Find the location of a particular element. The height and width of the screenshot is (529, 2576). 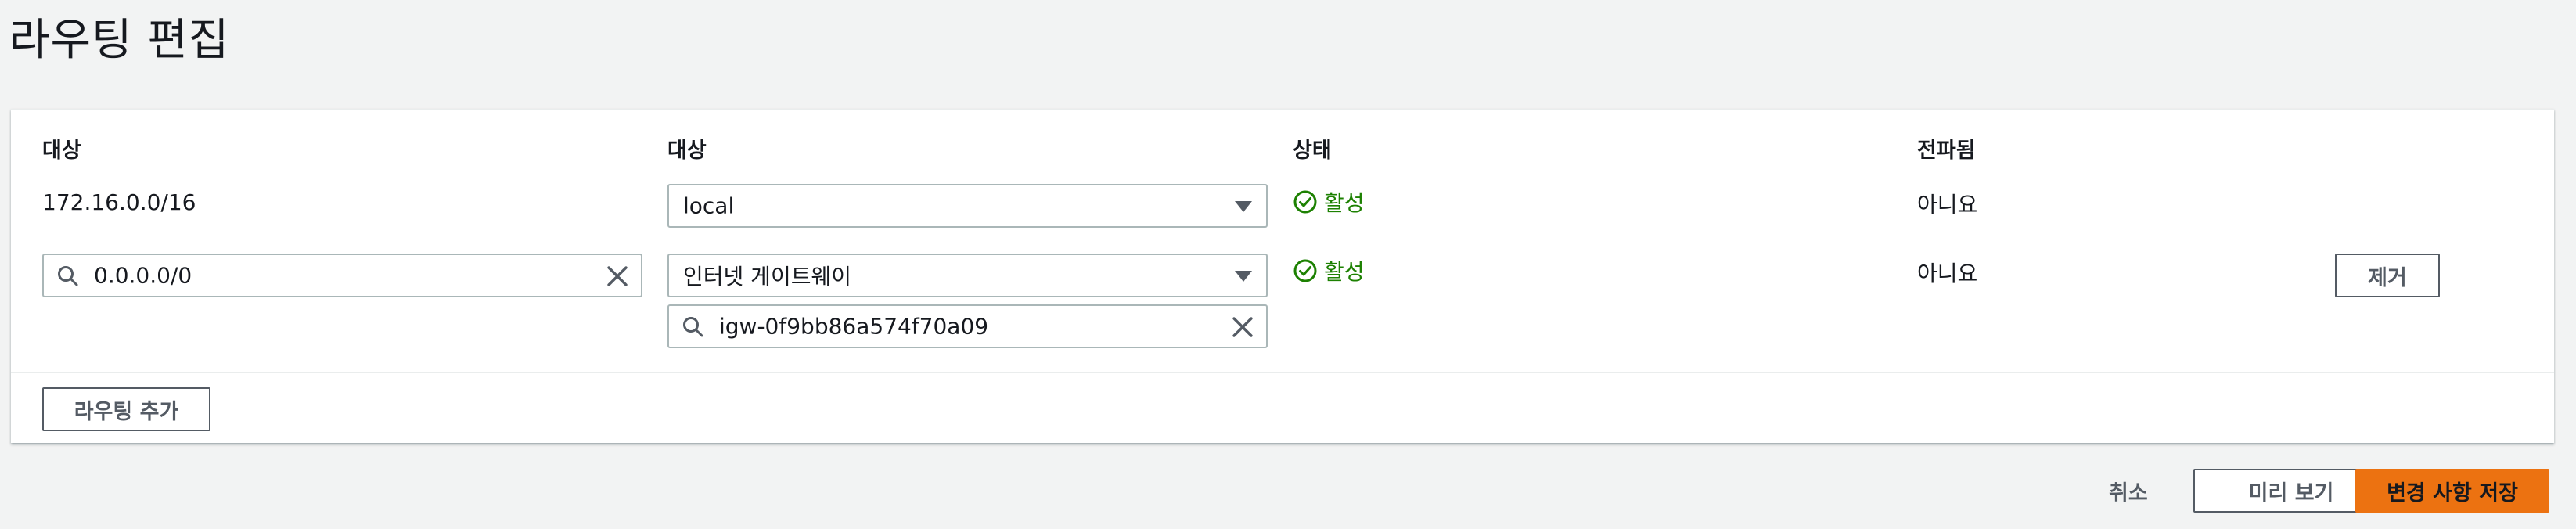

cancel-button: 취소 is located at coordinates (2128, 491).